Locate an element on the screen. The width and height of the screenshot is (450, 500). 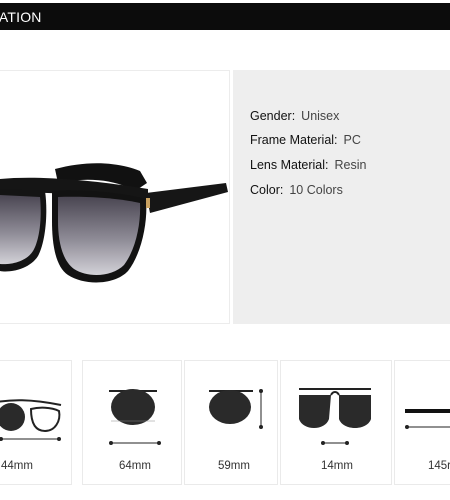
spec-value: Resin is located at coordinates (350, 165).